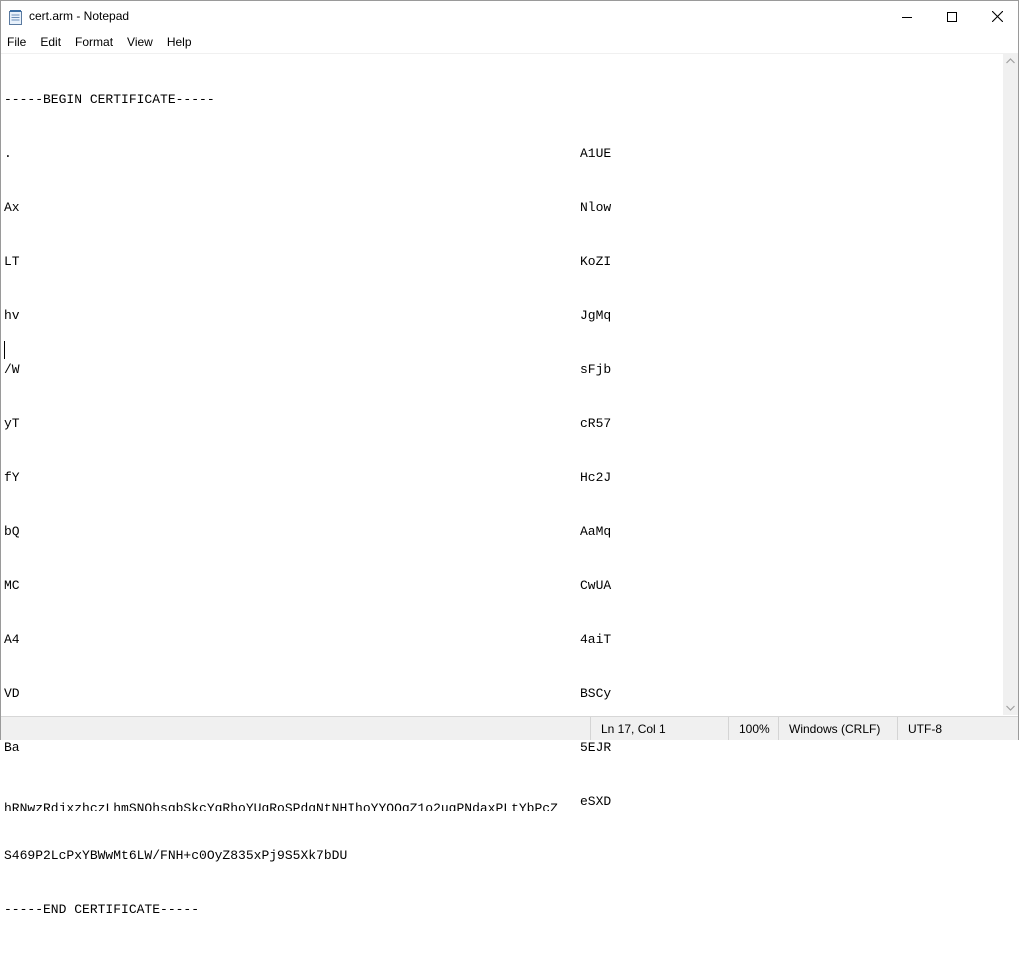 The width and height of the screenshot is (1019, 955). I want to click on cert-line-end: sFjb, so click(596, 369).